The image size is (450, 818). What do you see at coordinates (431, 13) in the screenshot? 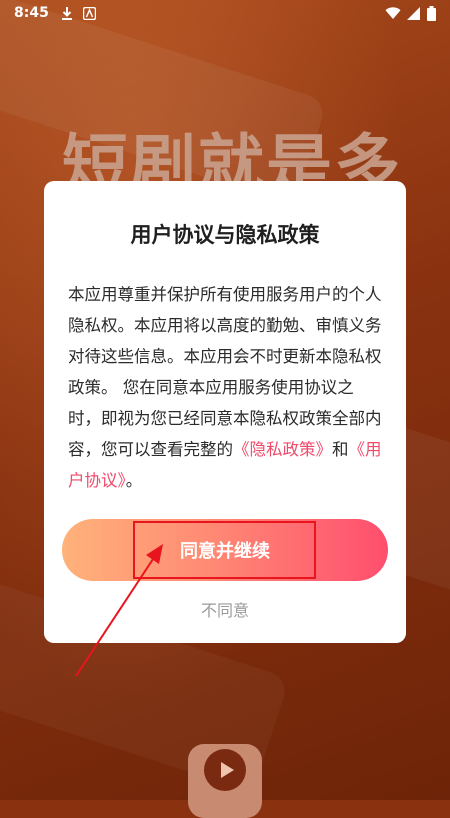
I see `battery-icon` at bounding box center [431, 13].